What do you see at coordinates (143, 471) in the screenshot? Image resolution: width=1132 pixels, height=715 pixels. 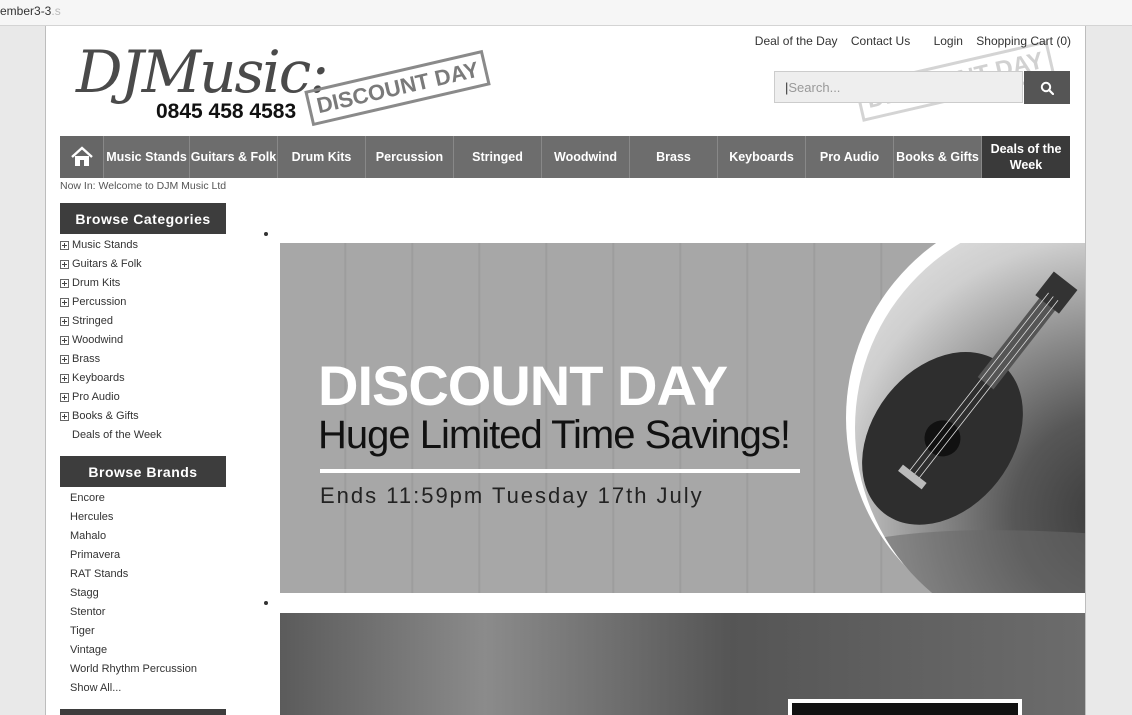 I see `browse-brands-heading: Browse Brands` at bounding box center [143, 471].